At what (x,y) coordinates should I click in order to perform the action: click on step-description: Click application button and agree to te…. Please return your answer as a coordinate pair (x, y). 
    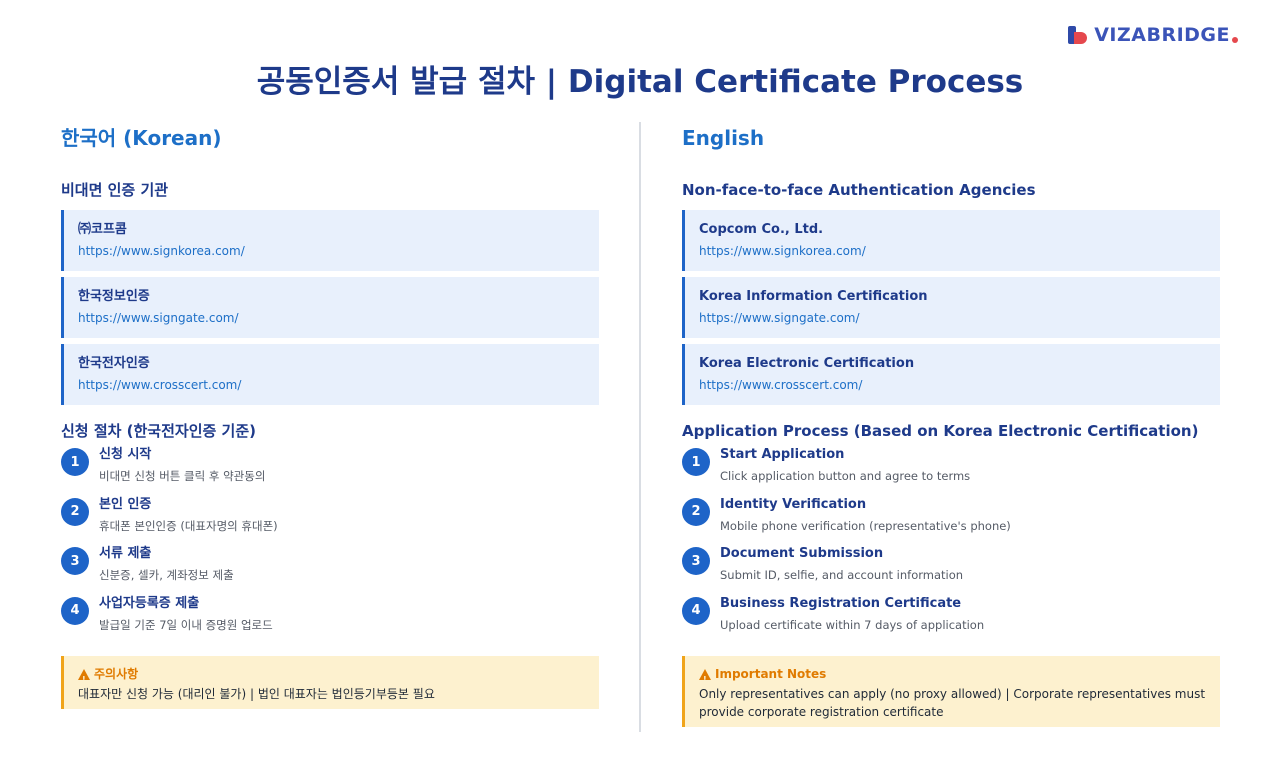
    Looking at the image, I should click on (845, 476).